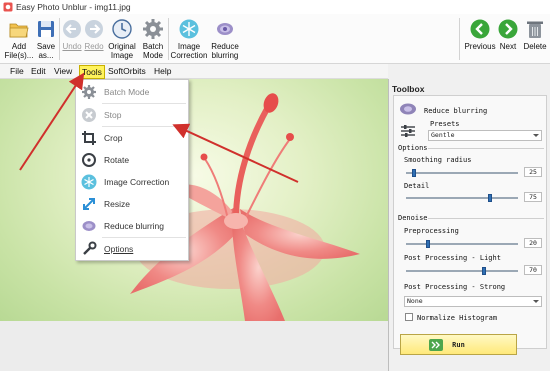 The height and width of the screenshot is (371, 550). I want to click on presets-value: Gentle, so click(443, 135).